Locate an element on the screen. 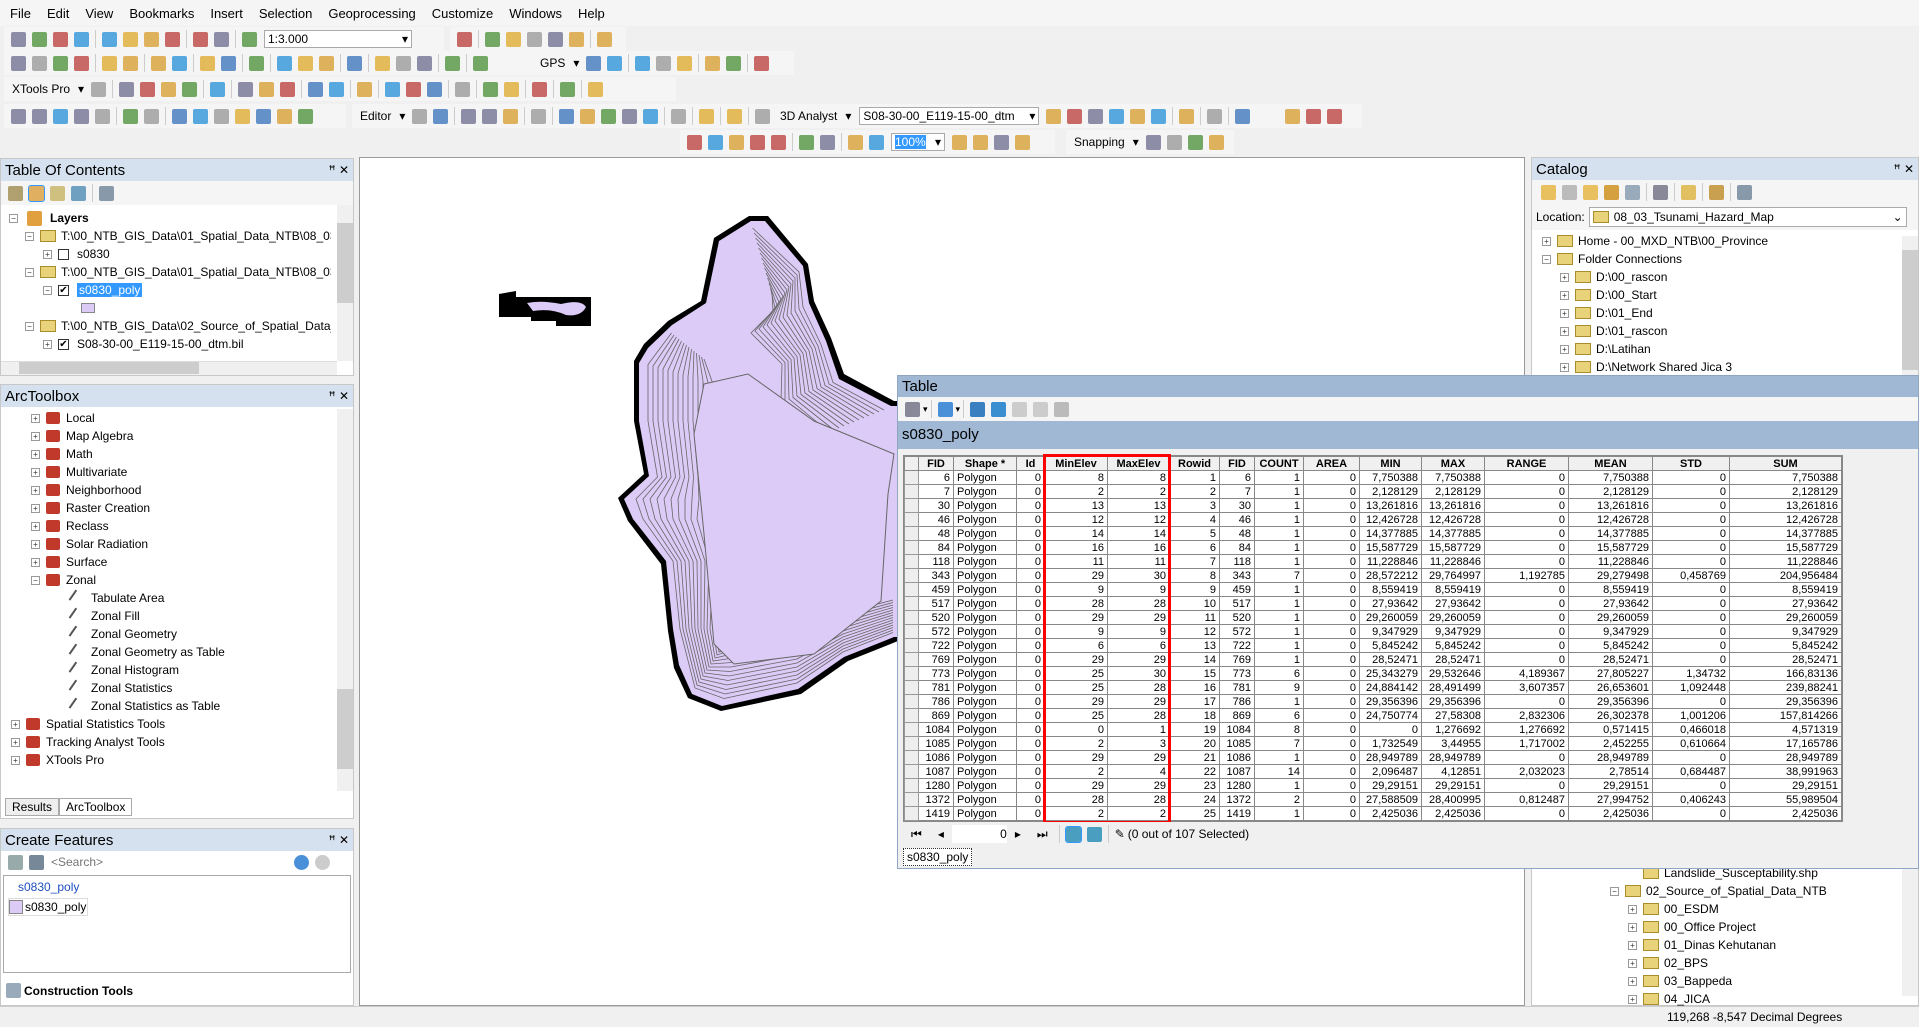 The height and width of the screenshot is (1027, 1919). find-icon is located at coordinates (382, 63).